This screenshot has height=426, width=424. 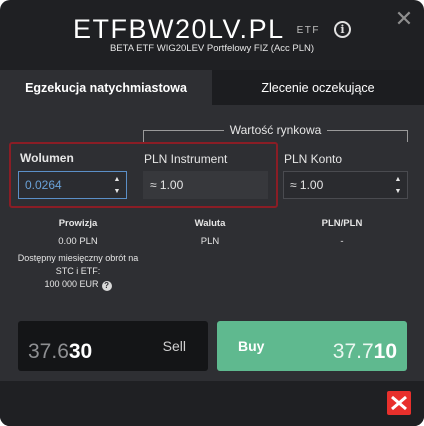 I want to click on instrument-value-label: PLN Instrument, so click(x=186, y=159).